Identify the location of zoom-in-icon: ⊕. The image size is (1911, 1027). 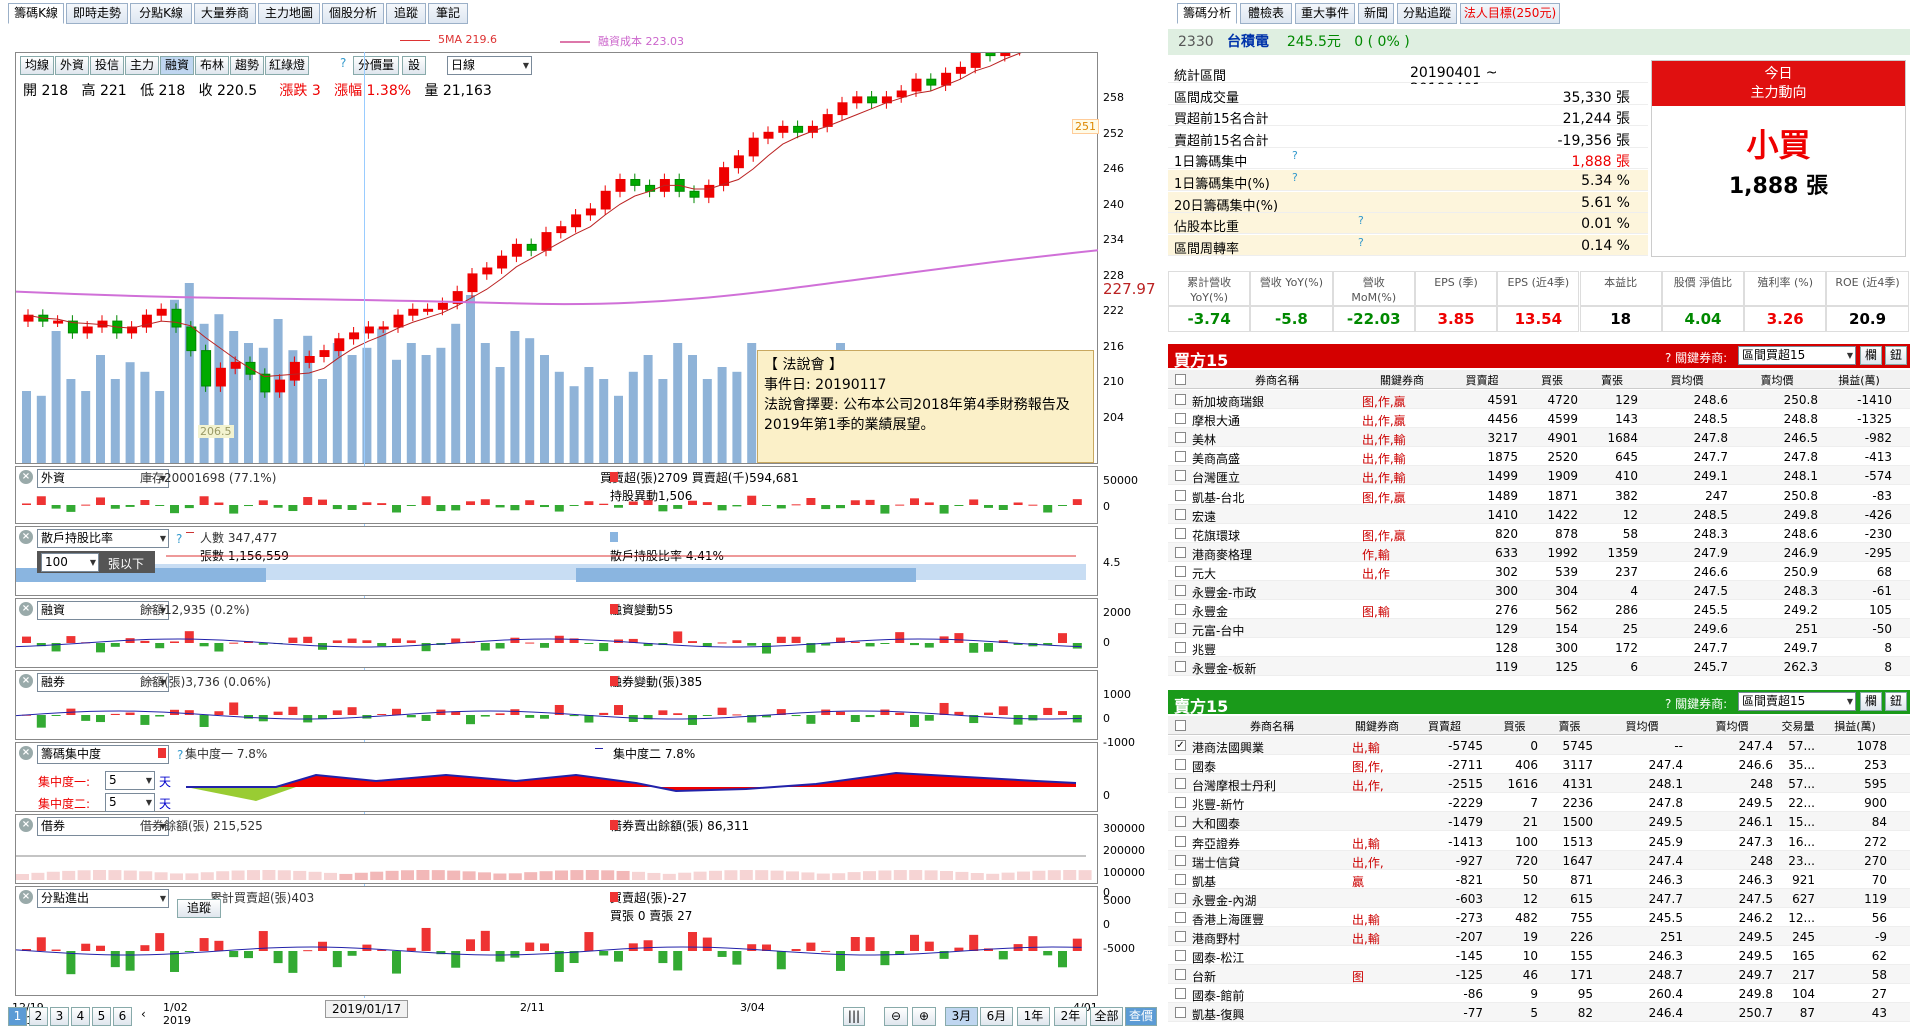
(924, 1016).